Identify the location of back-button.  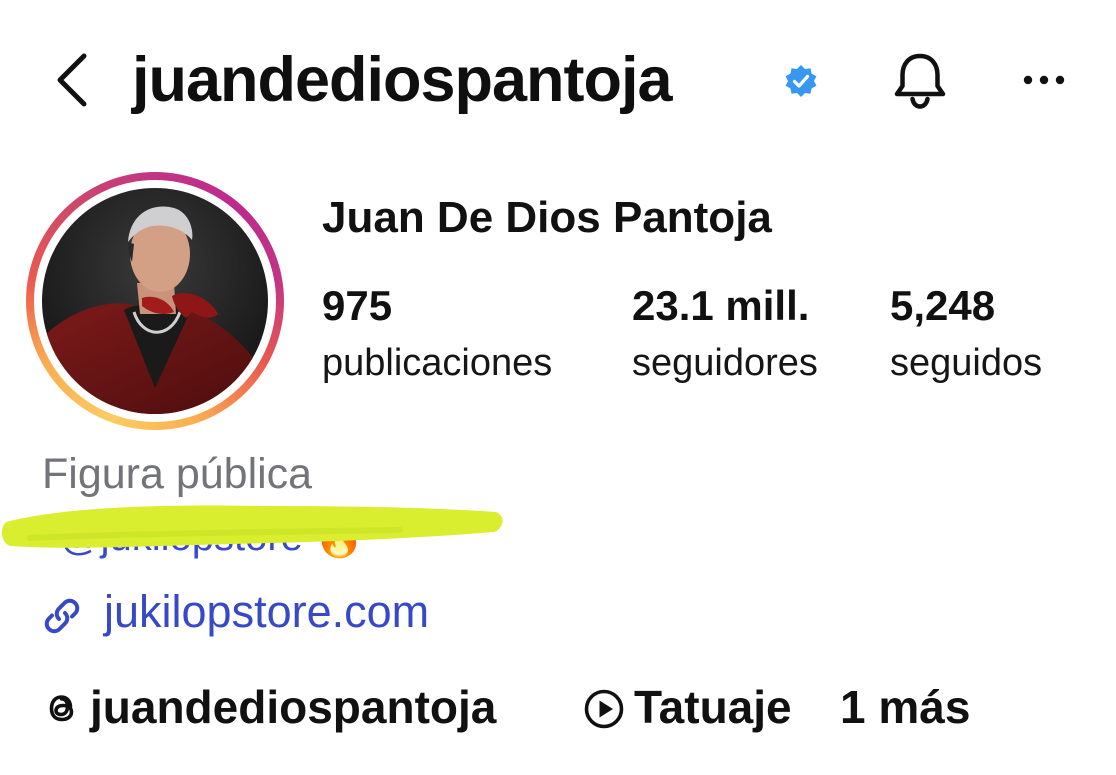
(74, 80).